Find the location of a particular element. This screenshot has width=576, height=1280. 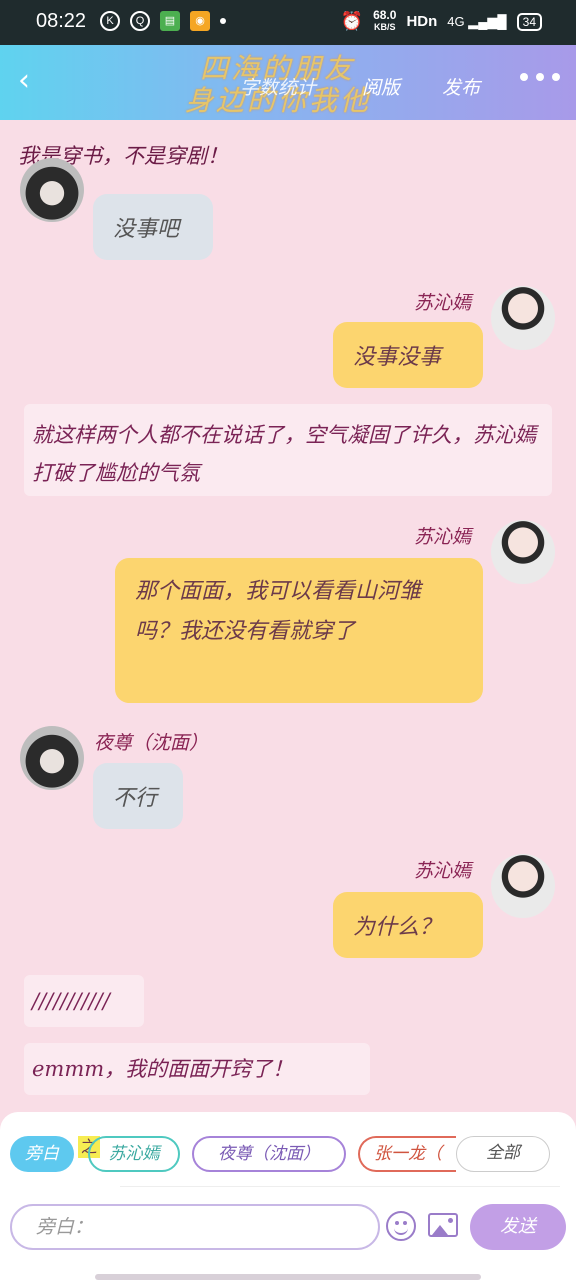

top-bar: ‹ 四海的朋友 身边的你我他 字数统计 阅版 发布 is located at coordinates (288, 82).